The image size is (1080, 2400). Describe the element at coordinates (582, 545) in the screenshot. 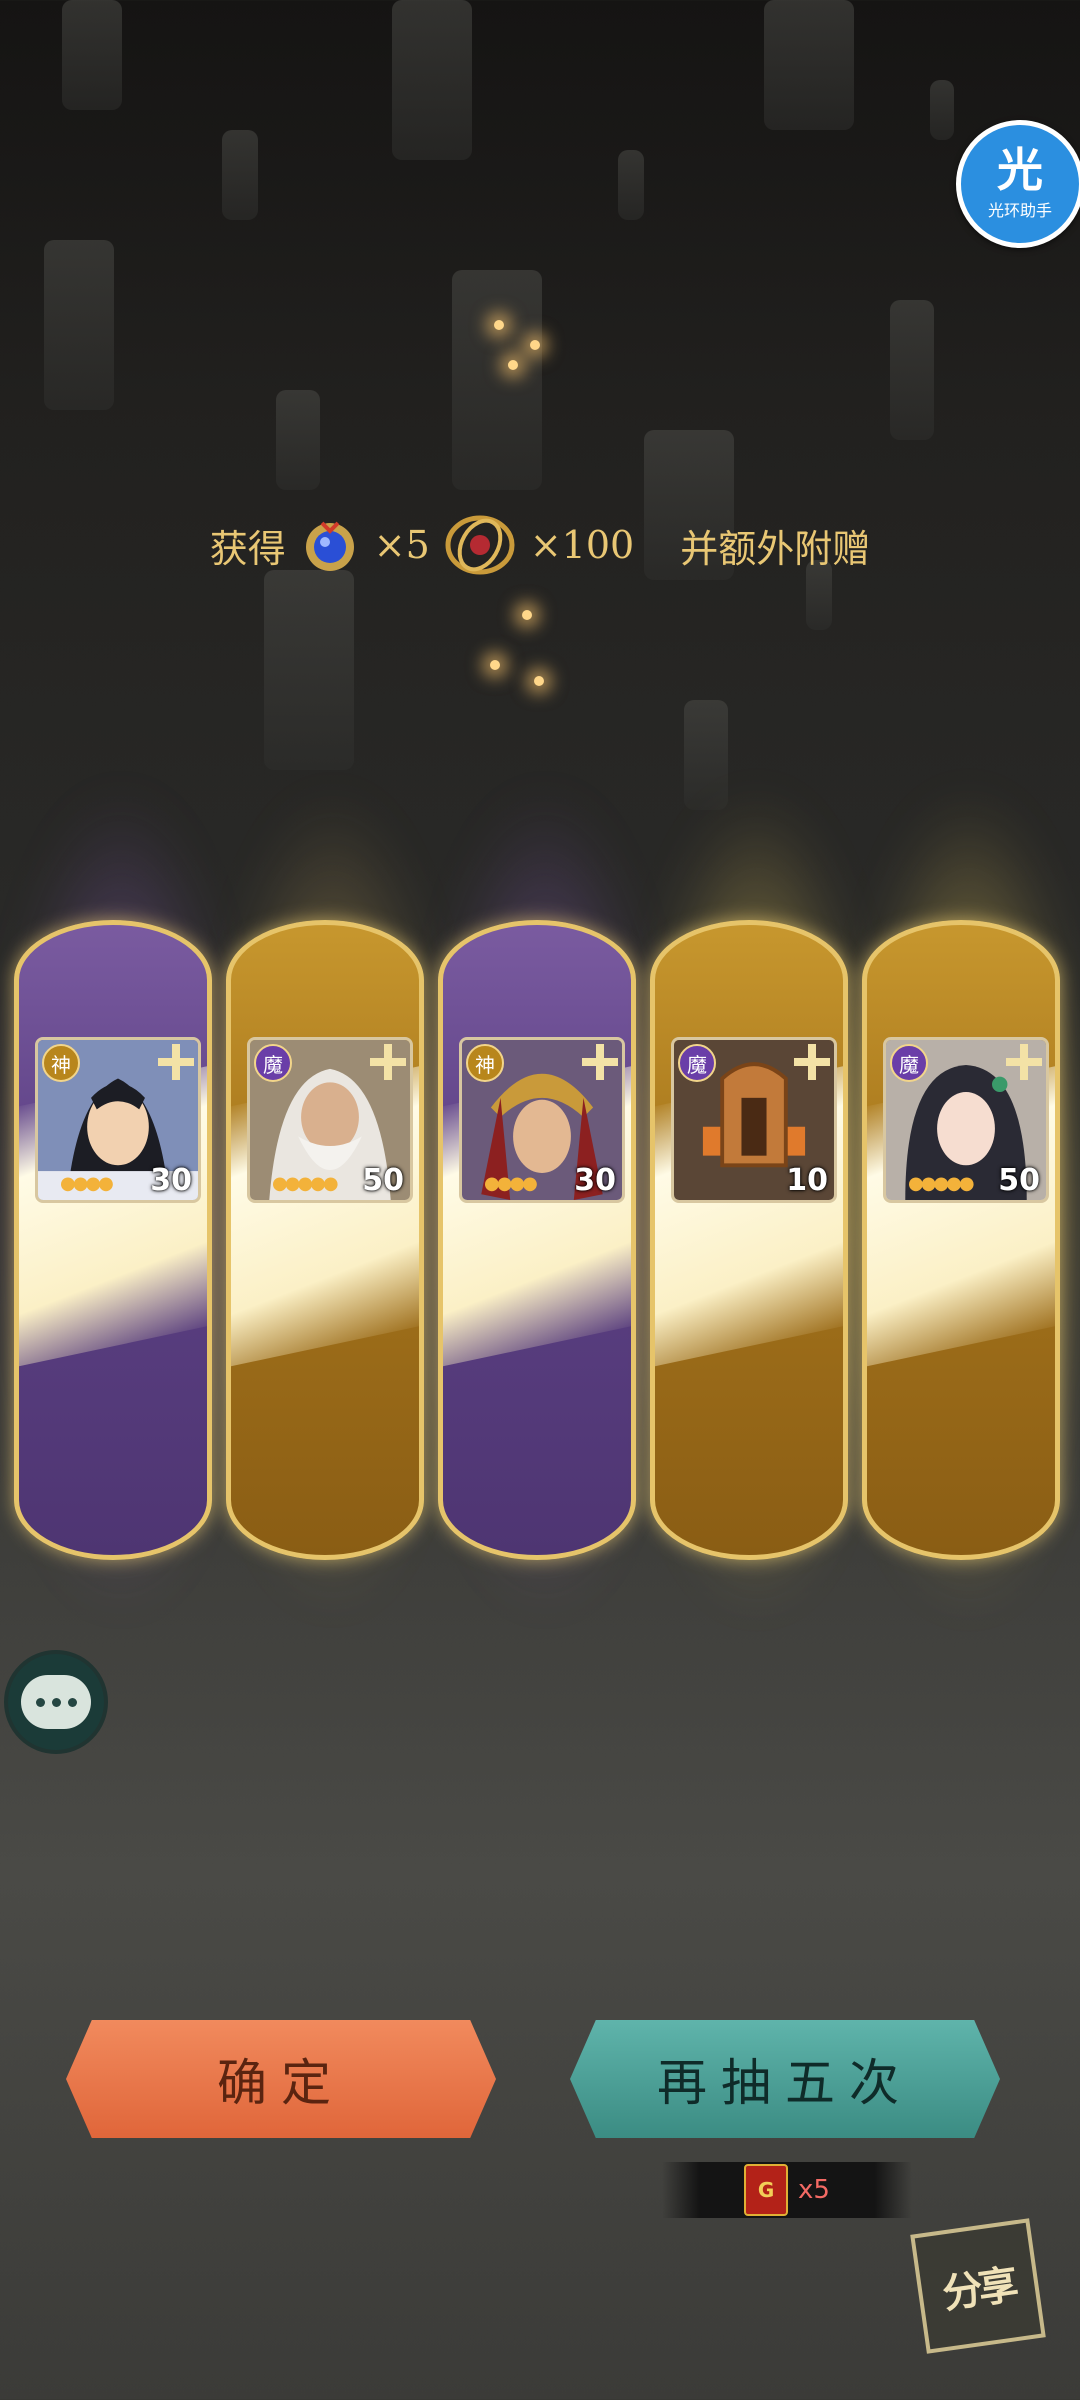

I see `reward-item2-count: ×100` at that location.